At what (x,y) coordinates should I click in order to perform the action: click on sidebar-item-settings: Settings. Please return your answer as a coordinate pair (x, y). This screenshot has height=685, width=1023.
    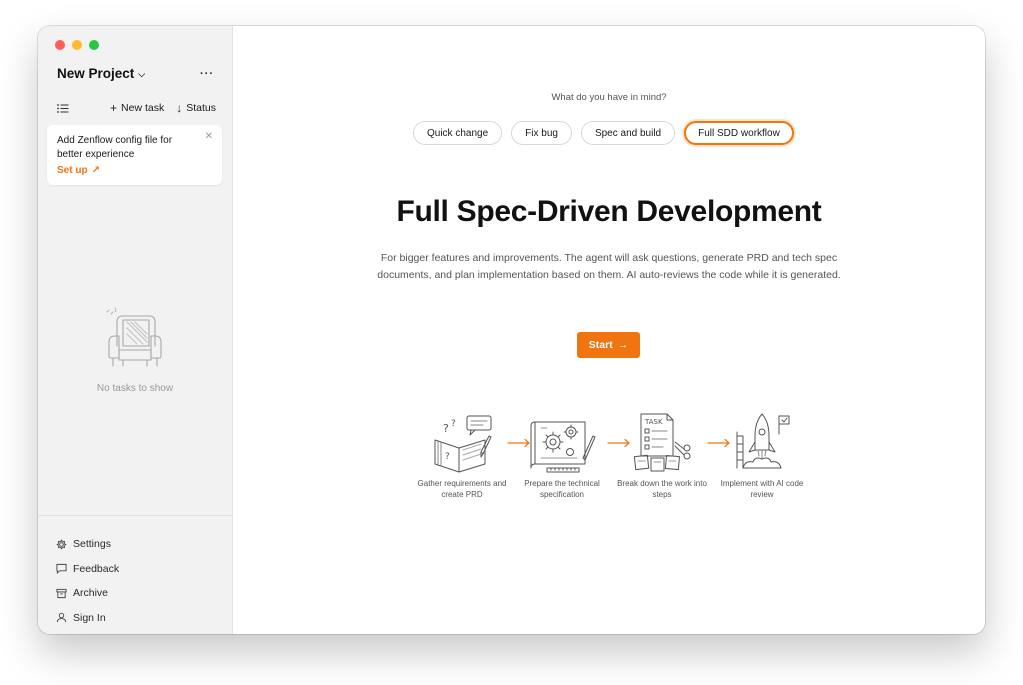
    Looking at the image, I should click on (87, 544).